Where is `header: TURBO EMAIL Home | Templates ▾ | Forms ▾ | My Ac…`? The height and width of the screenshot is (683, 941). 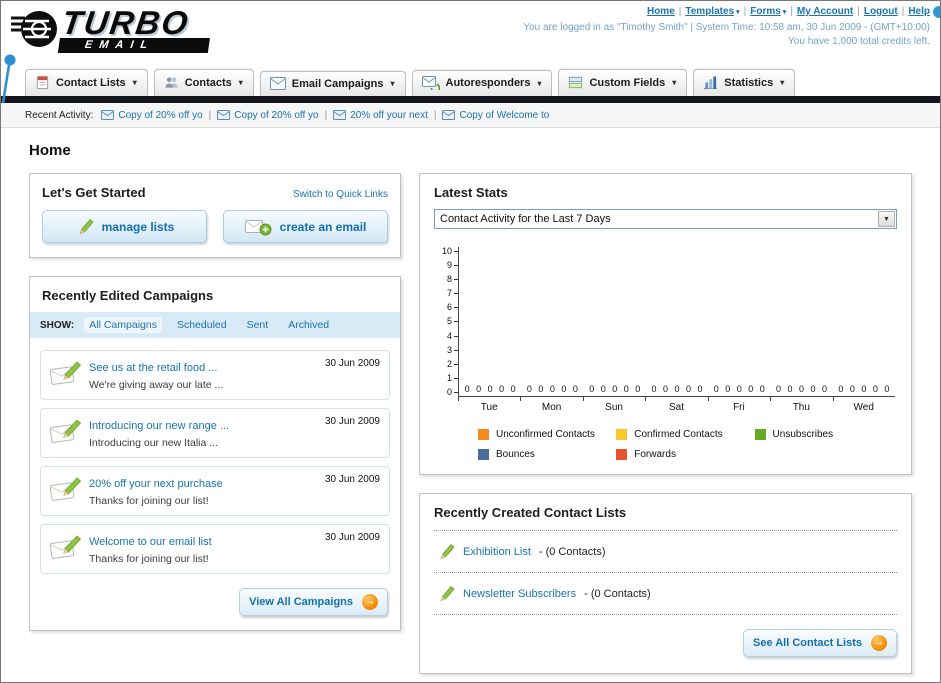
header: TURBO EMAIL Home | Templates ▾ | Forms ▾ | My Ac… is located at coordinates (470, 33).